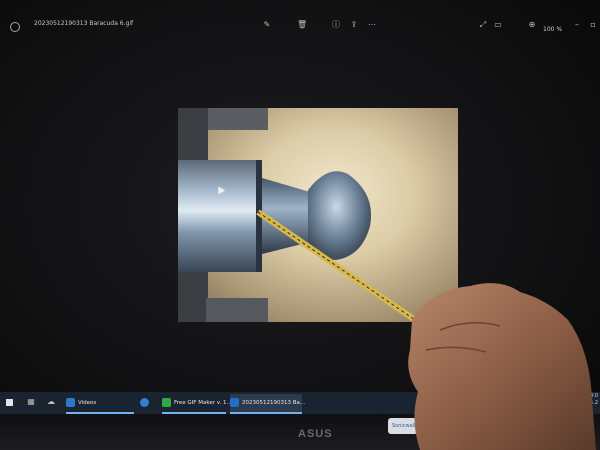  What do you see at coordinates (9, 402) in the screenshot?
I see `start-button` at bounding box center [9, 402].